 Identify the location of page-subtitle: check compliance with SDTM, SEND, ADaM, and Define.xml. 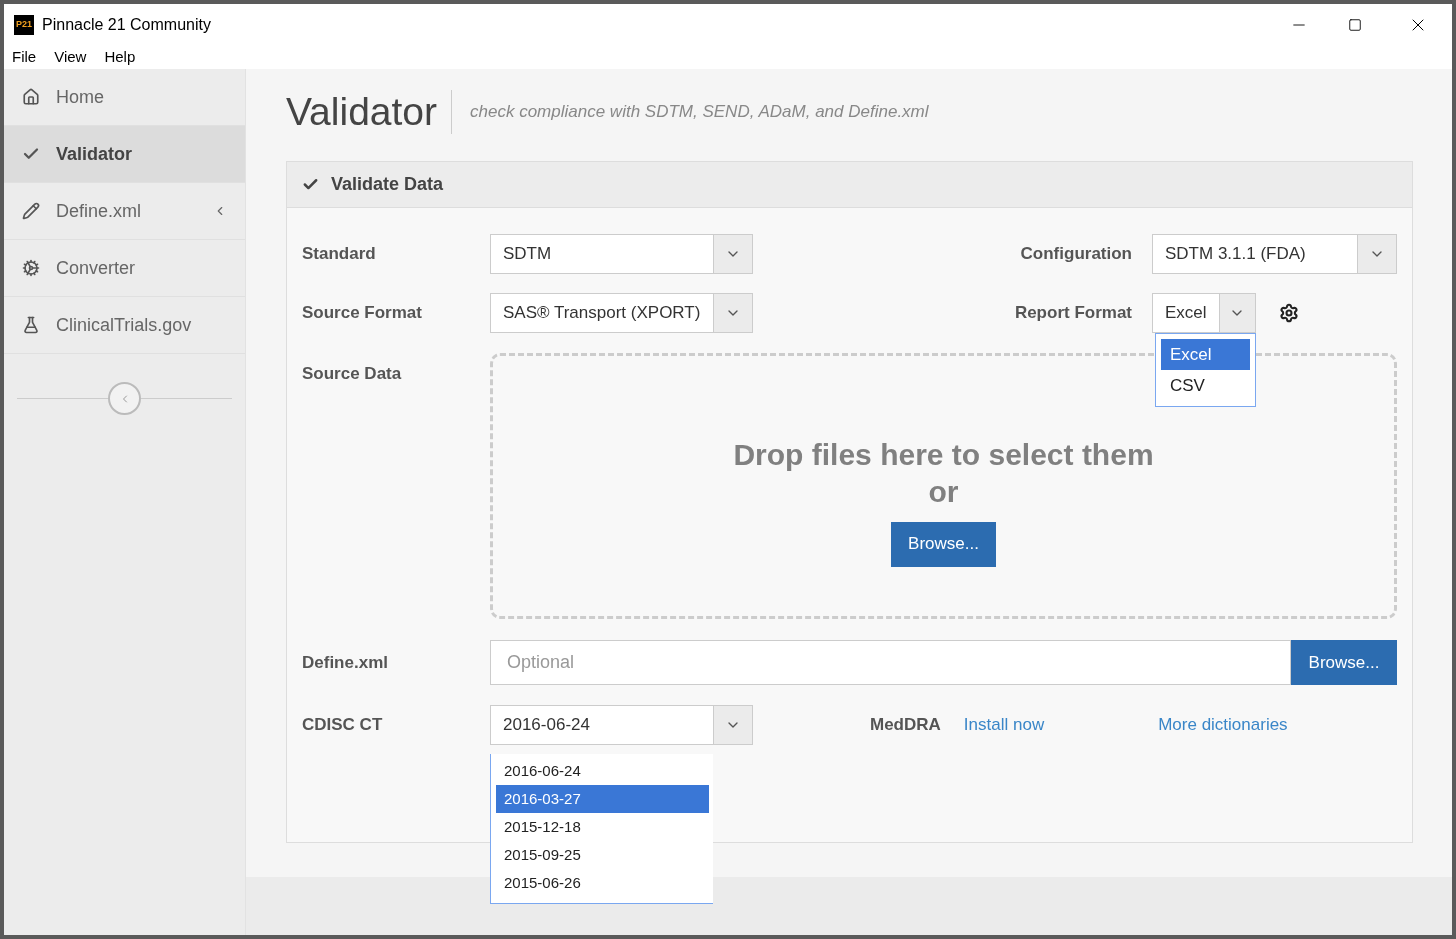
(699, 112).